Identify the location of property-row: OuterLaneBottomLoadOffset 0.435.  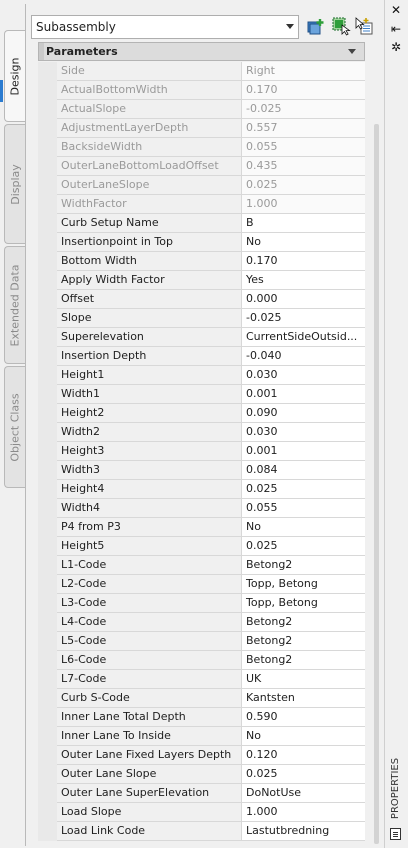
(201, 166).